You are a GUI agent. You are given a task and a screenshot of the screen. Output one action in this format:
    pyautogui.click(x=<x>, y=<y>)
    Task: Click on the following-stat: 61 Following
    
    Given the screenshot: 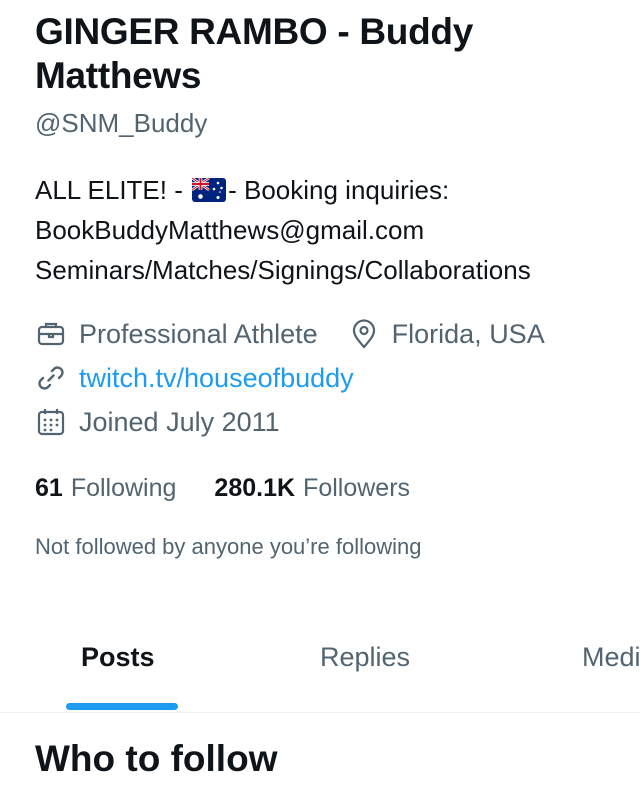 What is the action you would take?
    pyautogui.click(x=105, y=488)
    